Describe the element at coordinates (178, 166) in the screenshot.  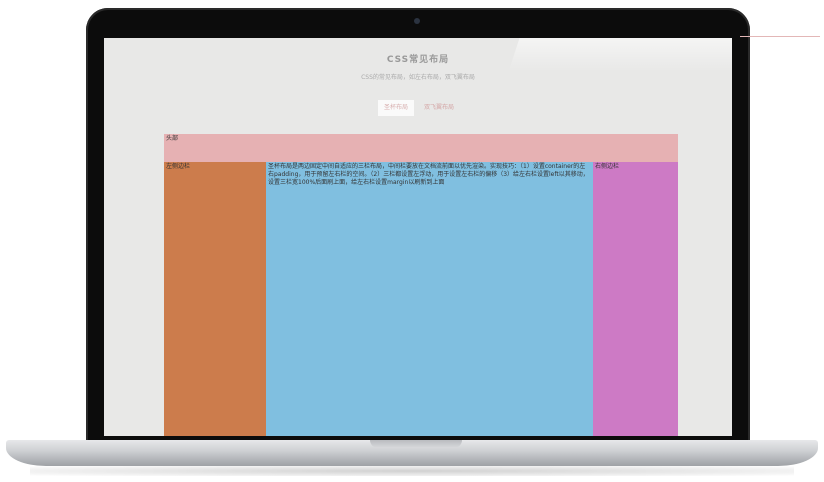
I see `layout-left-label: 左侧边栏` at that location.